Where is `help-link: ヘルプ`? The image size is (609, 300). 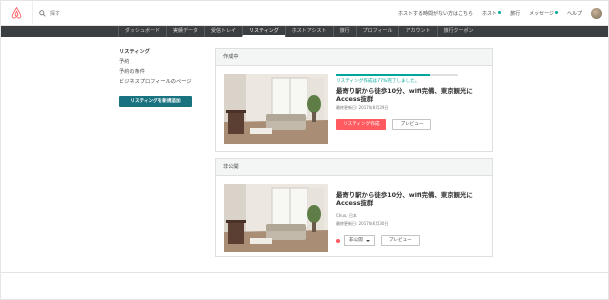
help-link: ヘルプ is located at coordinates (574, 13).